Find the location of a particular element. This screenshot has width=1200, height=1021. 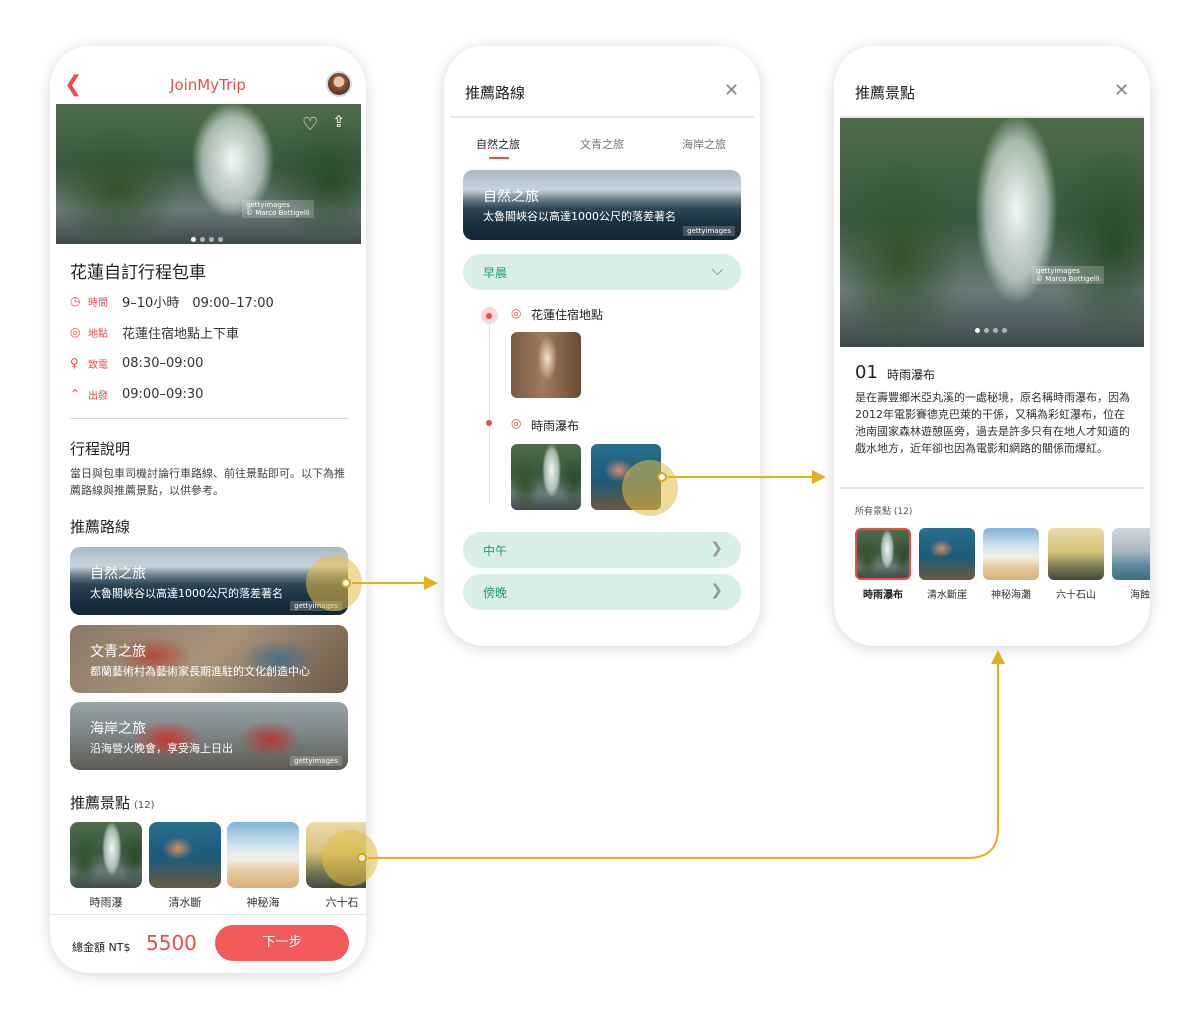

spot-card: 神秘海 is located at coordinates (263, 866).